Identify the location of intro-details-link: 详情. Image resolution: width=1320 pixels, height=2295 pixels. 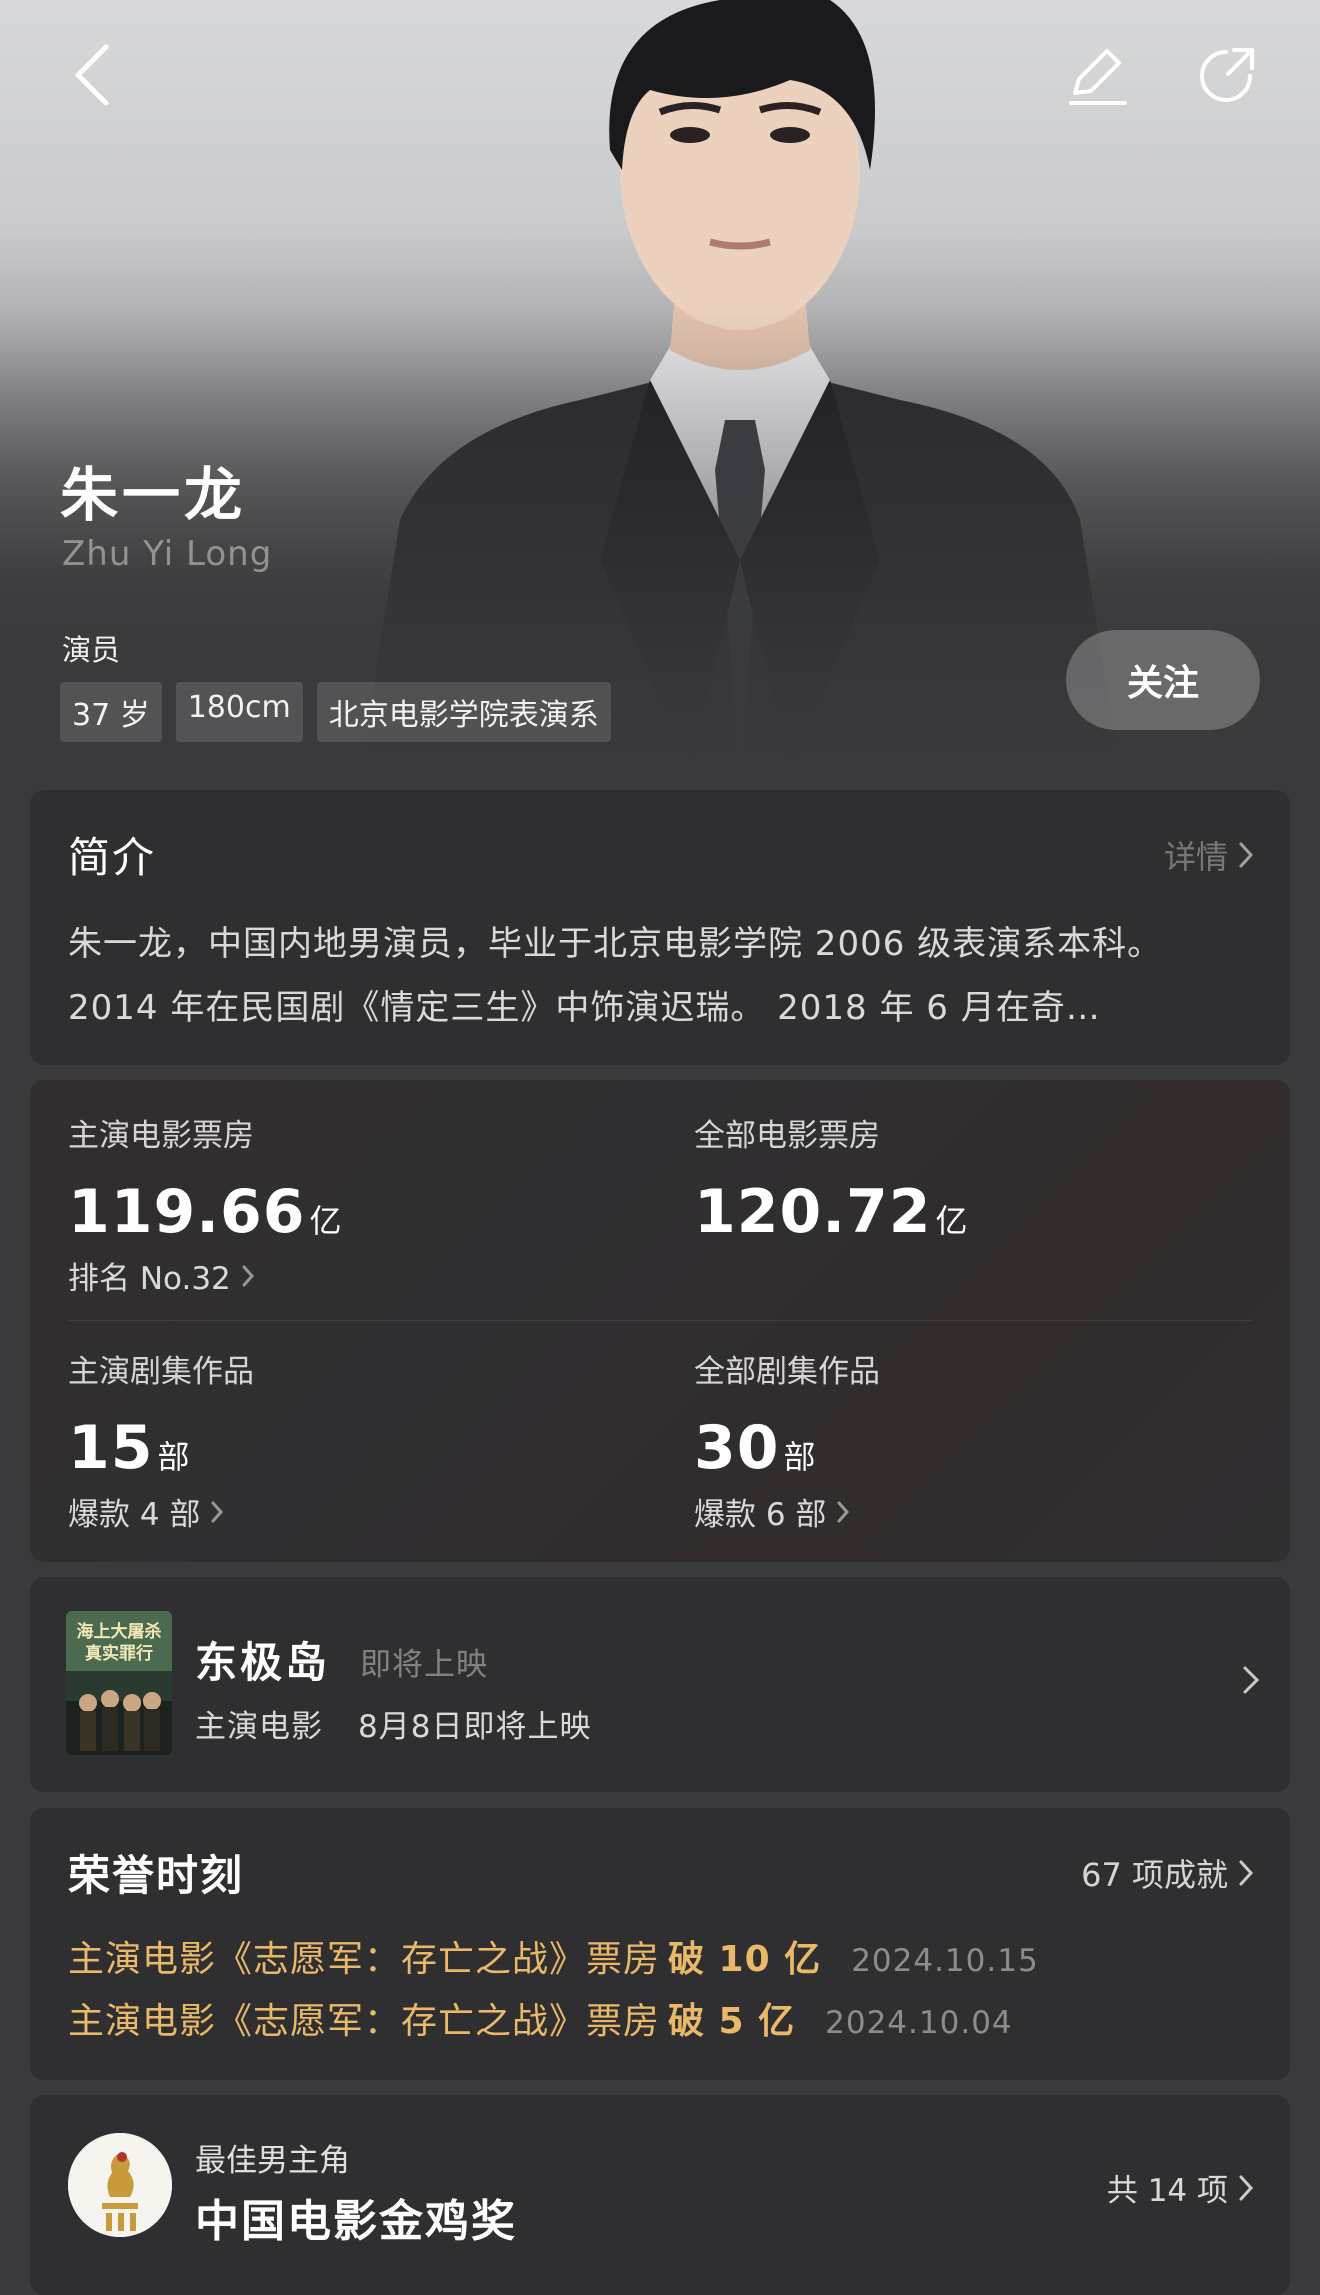
(1209, 855).